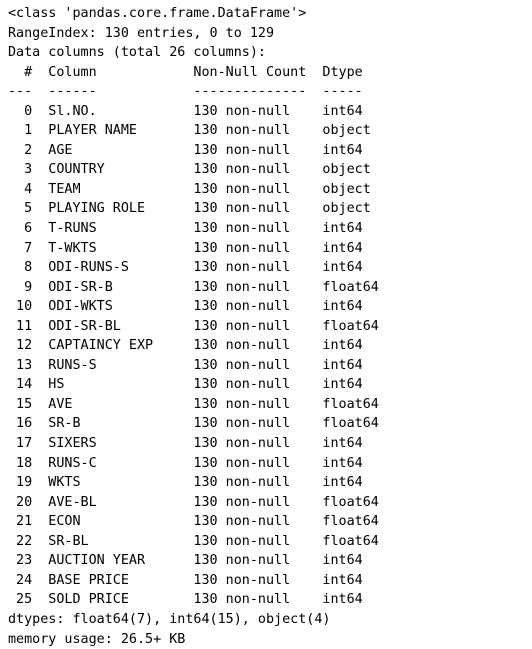 The width and height of the screenshot is (532, 649). I want to click on column-row-10: 10 ODI-WKTS 130 non-null int64, so click(270, 307).